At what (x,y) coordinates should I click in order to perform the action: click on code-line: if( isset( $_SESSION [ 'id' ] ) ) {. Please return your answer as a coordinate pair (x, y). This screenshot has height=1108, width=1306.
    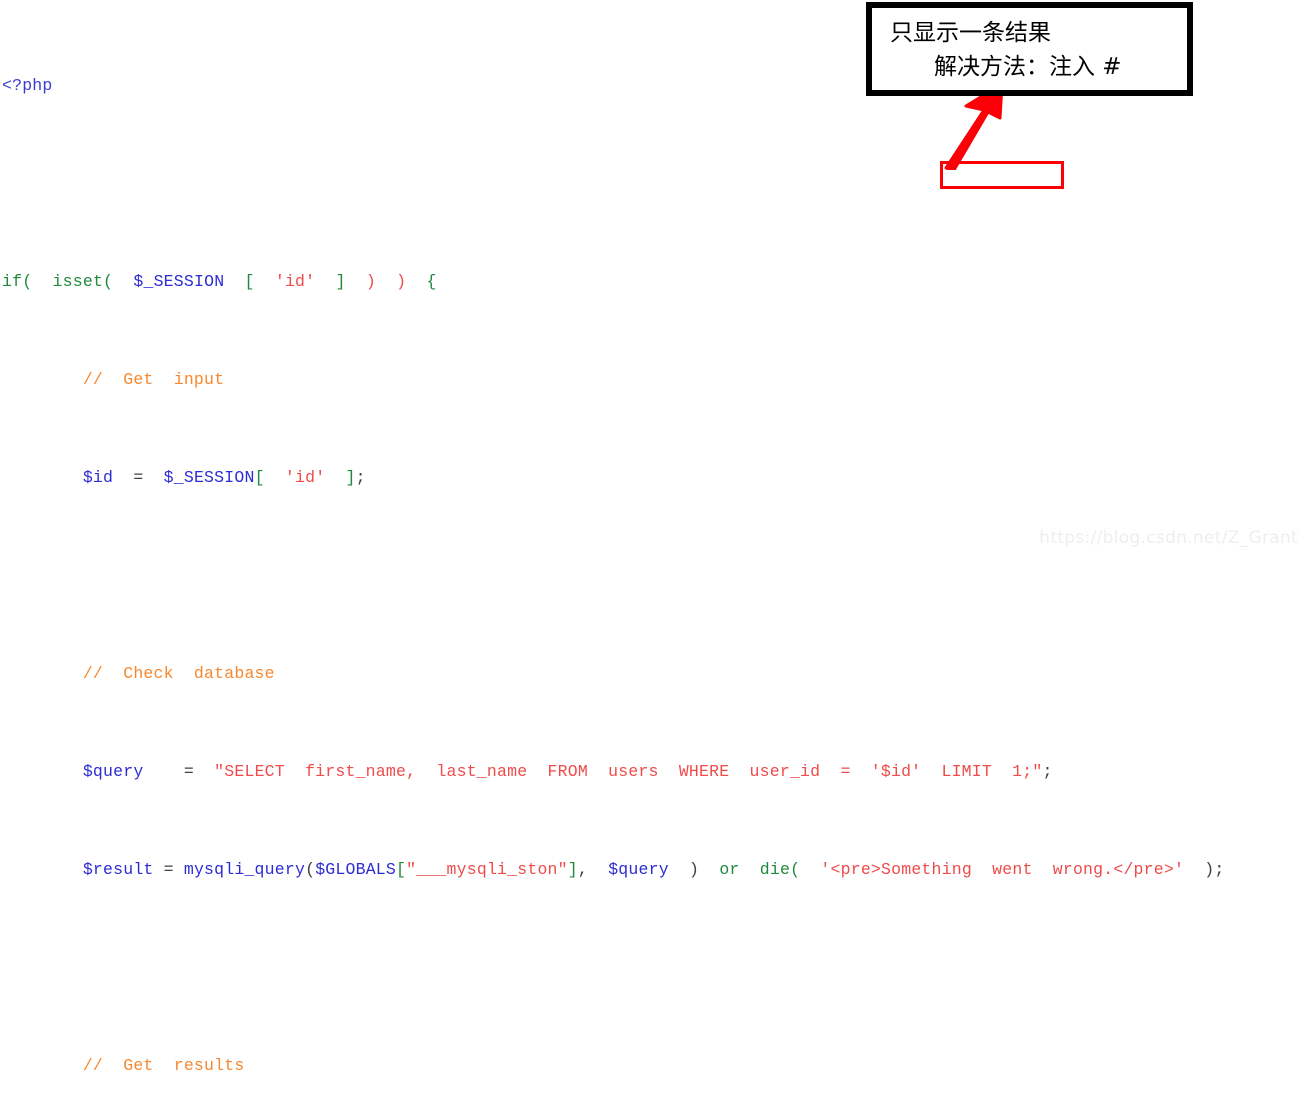
    Looking at the image, I should click on (219, 281).